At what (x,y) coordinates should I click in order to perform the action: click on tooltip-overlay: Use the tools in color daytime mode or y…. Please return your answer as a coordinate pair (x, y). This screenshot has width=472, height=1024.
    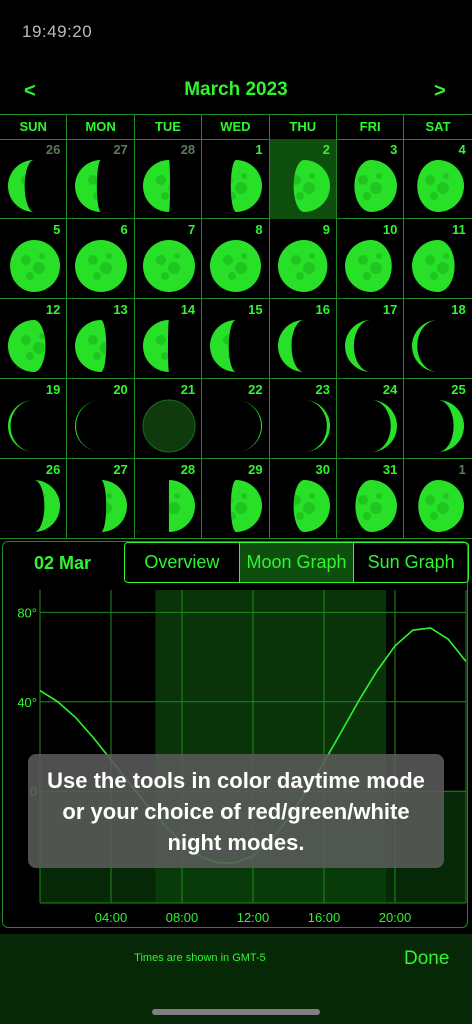
    Looking at the image, I should click on (236, 811).